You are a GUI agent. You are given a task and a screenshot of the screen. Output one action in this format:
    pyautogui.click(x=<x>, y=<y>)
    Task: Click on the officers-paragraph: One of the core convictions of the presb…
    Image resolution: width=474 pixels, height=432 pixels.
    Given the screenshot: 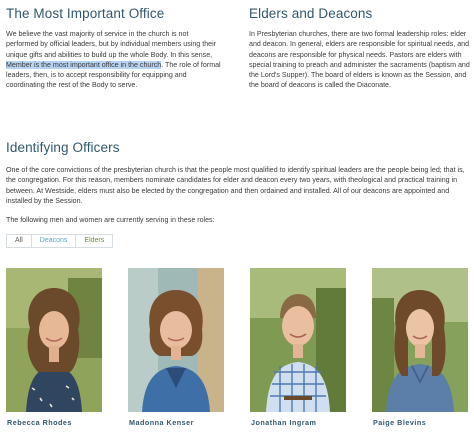 What is the action you would take?
    pyautogui.click(x=235, y=185)
    